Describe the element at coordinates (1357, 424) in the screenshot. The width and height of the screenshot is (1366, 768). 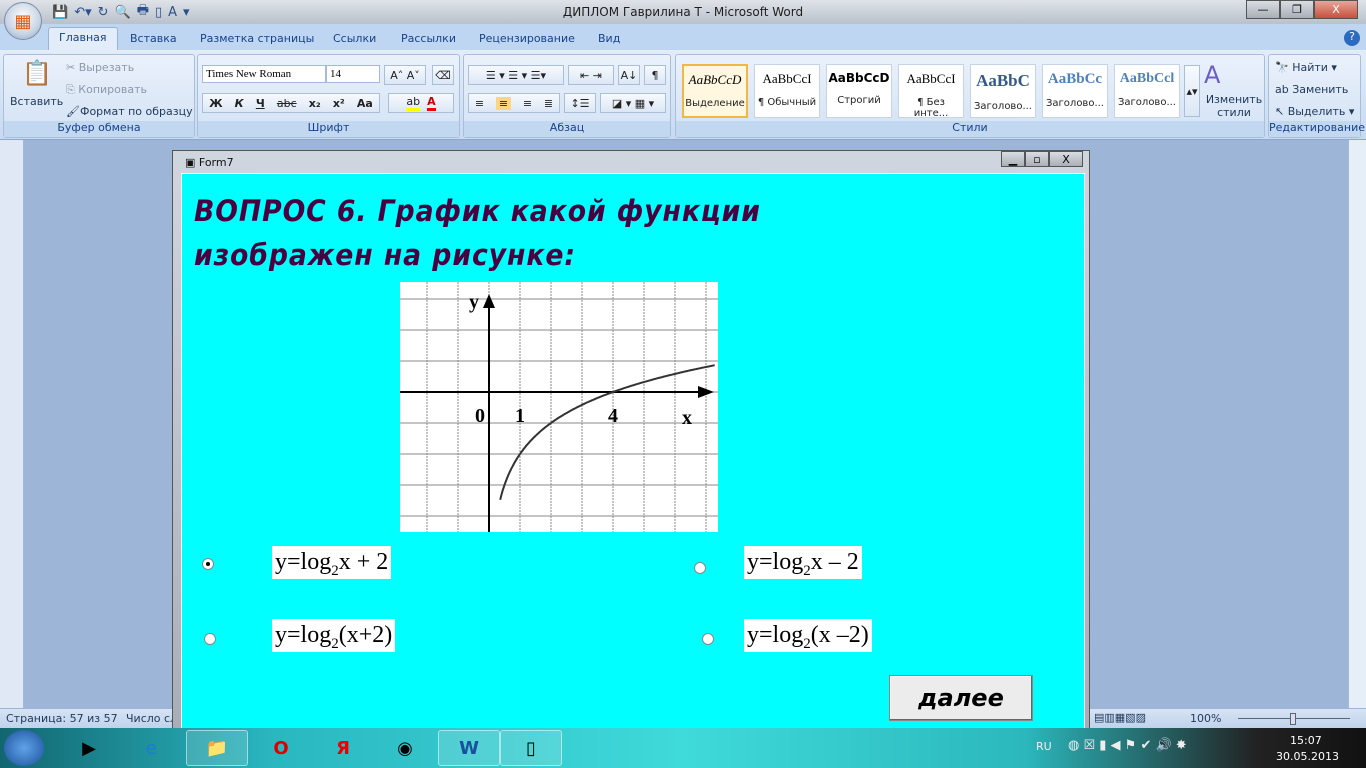
I see `vertical-scrollbar` at that location.